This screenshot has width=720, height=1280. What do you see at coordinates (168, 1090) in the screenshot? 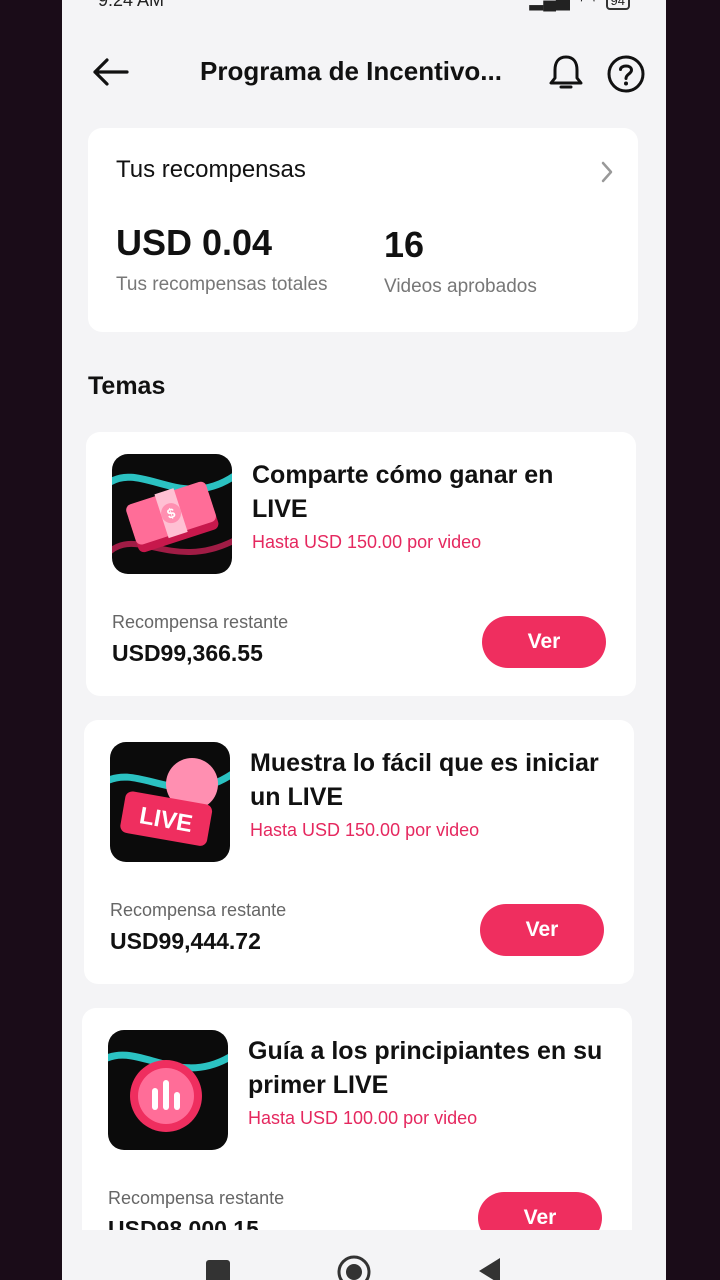
I see `audio-bars-icon` at bounding box center [168, 1090].